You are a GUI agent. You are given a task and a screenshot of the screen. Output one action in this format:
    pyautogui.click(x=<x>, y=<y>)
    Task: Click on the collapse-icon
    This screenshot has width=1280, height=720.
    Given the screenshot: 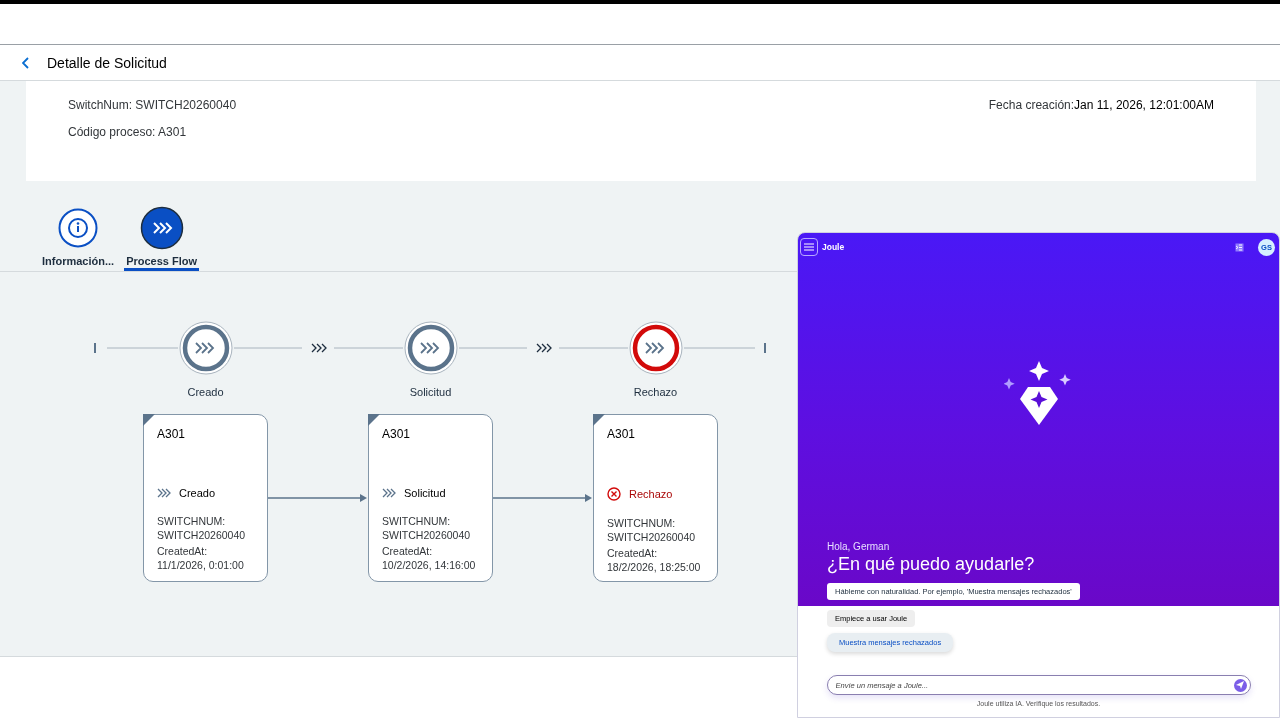 What is the action you would take?
    pyautogui.click(x=1239, y=247)
    